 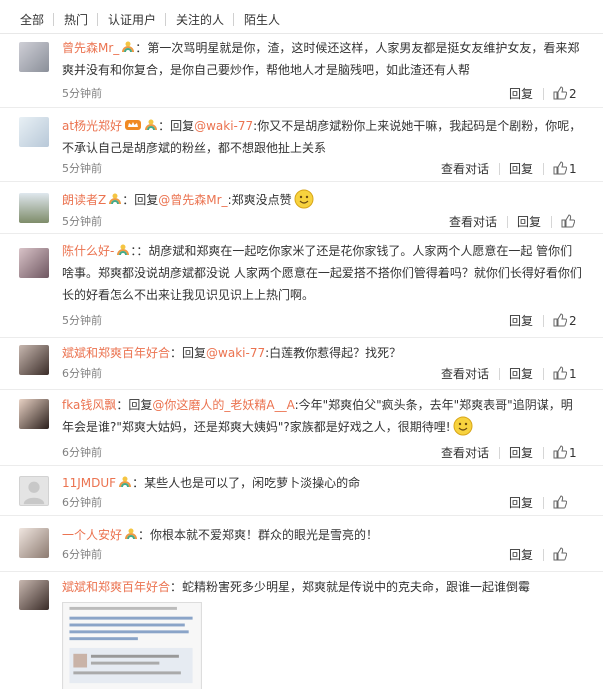 I want to click on comment-content: :郑爽没点赞, so click(x=259, y=200).